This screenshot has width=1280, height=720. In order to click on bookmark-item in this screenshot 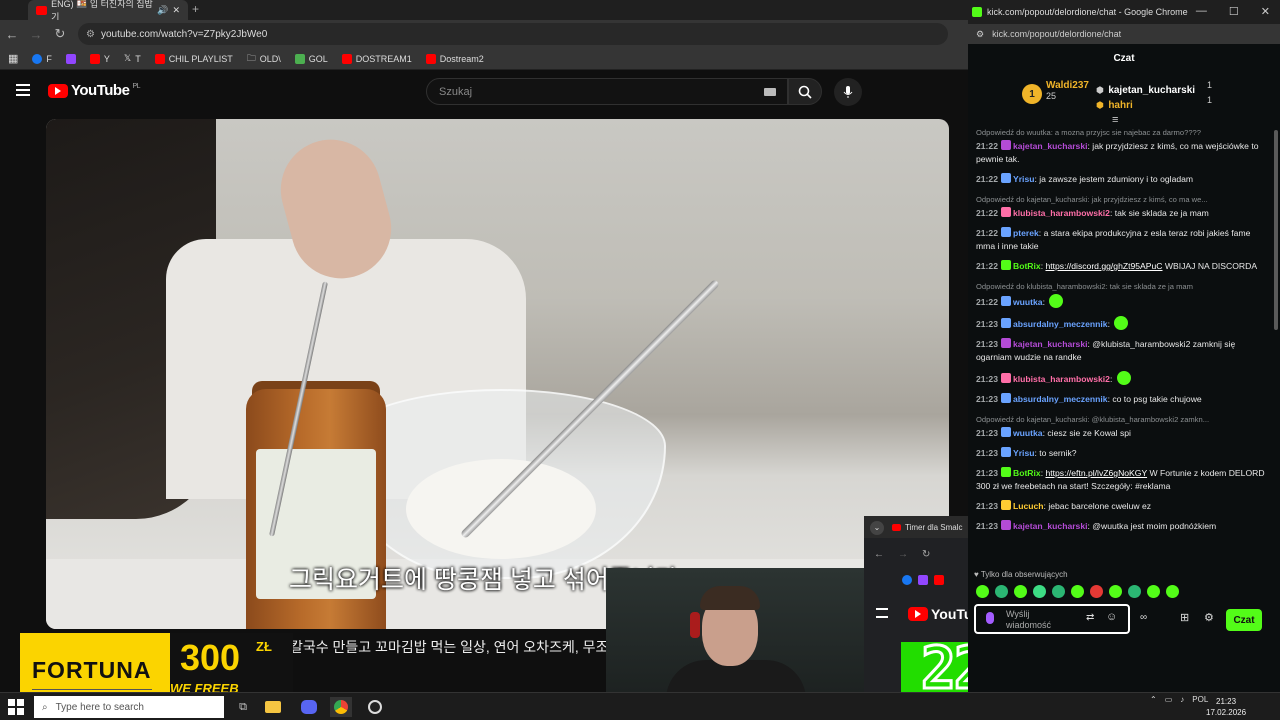, I will do `click(70, 58)`.